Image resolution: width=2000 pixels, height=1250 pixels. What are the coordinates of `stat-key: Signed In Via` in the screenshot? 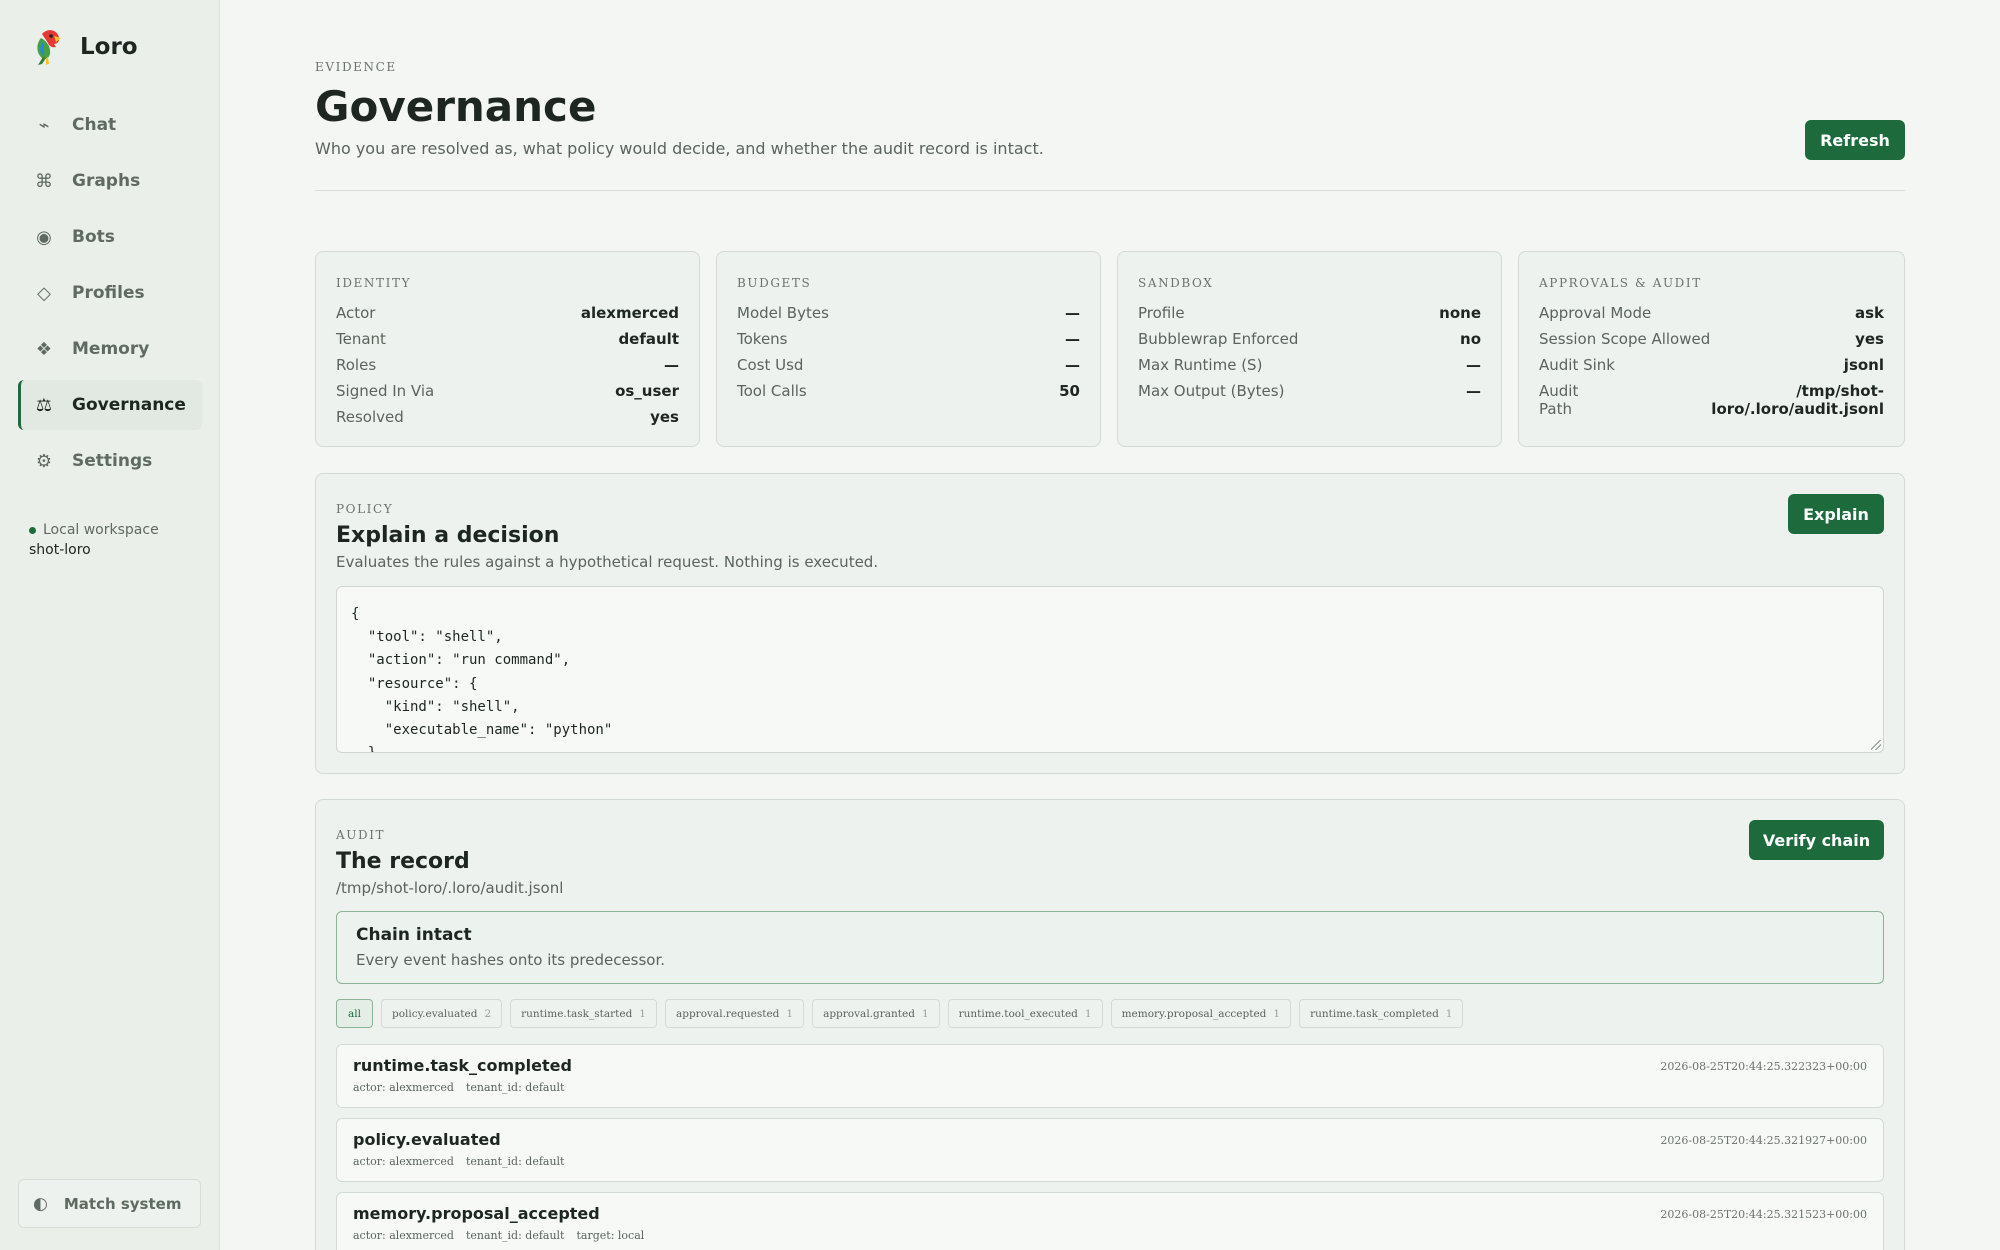 It's located at (385, 391).